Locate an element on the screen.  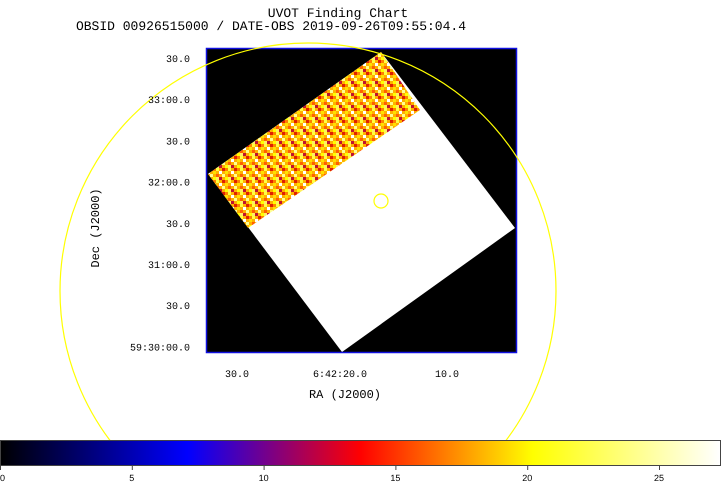
tick-label: 59:30:00.0 is located at coordinates (160, 348).